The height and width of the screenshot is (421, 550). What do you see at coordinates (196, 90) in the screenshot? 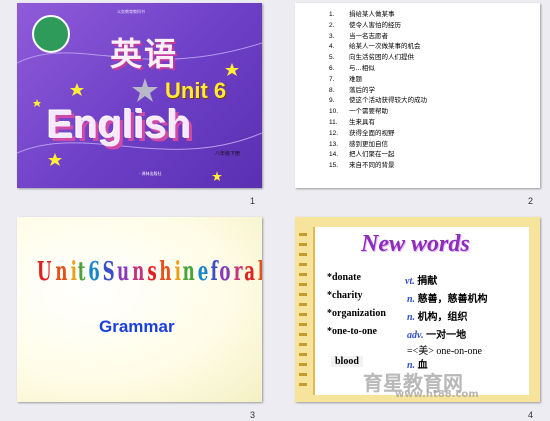
I see `unit-label: Unit 6` at bounding box center [196, 90].